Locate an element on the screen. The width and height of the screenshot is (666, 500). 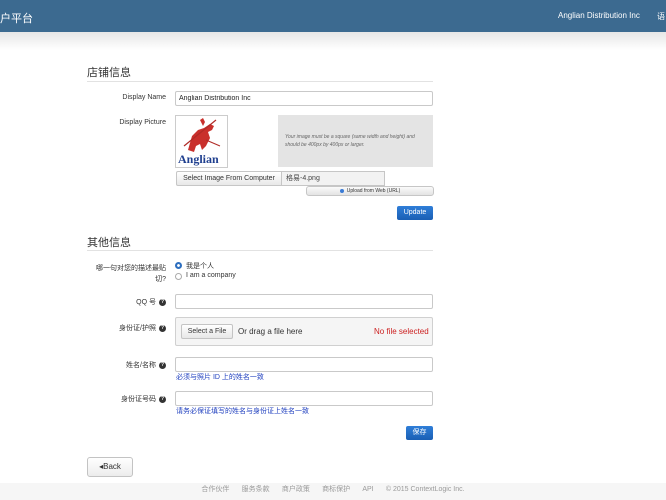
footer-link-terms: 服务条款 is located at coordinates (256, 490).